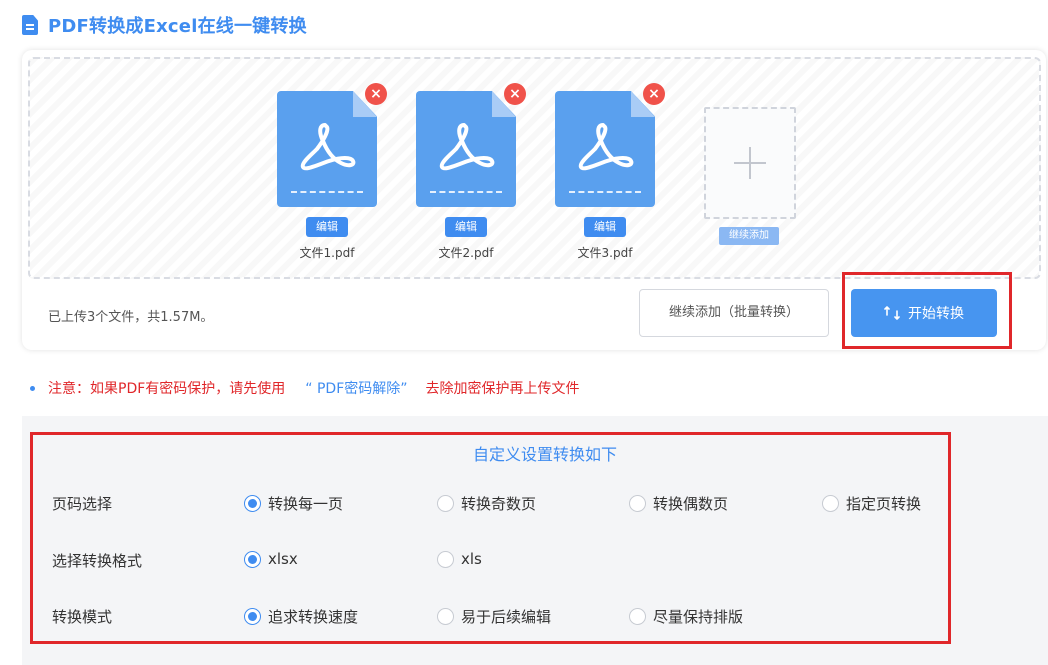 Image resolution: width=1048 pixels, height=665 pixels. I want to click on continue-add-button: 继续添加（批量转换）, so click(734, 313).